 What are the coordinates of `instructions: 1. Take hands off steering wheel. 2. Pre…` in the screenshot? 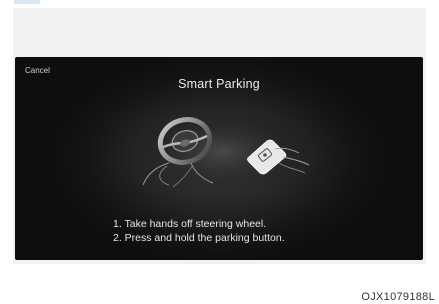 It's located at (199, 231).